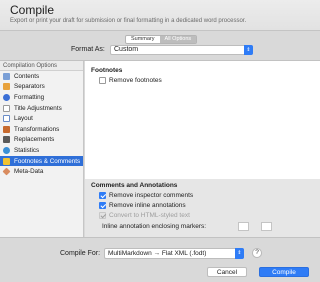 This screenshot has height=282, width=320. Describe the element at coordinates (37, 129) in the screenshot. I see `sidebar-item-label: Transformations` at that location.